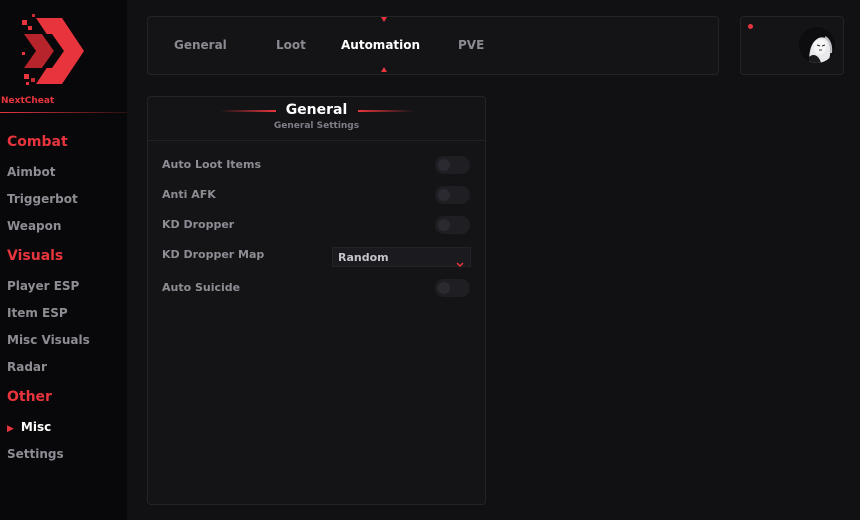  What do you see at coordinates (201, 287) in the screenshot?
I see `setting-label-auto-suicide: Auto Suicide` at bounding box center [201, 287].